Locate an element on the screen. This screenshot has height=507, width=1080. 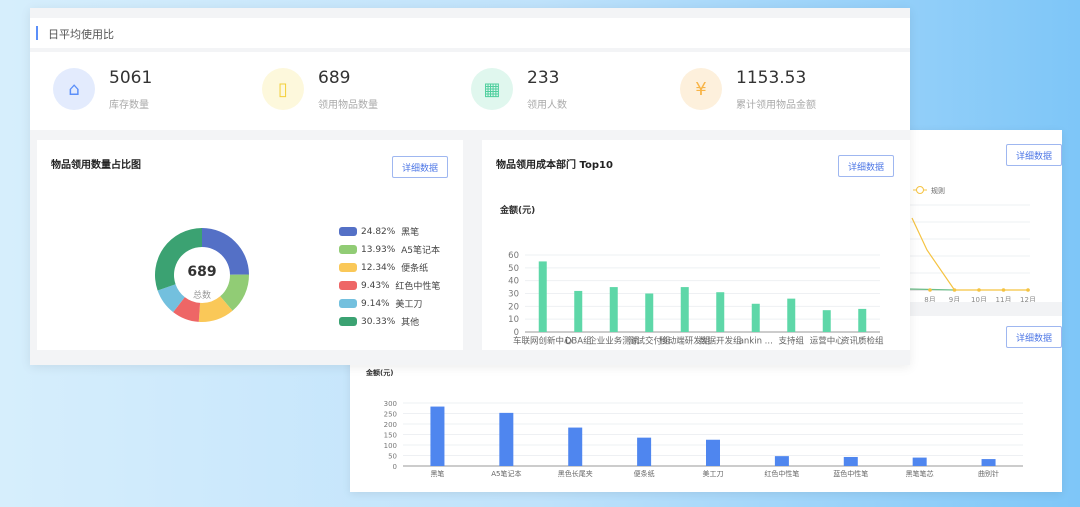
x-tick-label: 红色中性笔 is located at coordinates (781, 473).